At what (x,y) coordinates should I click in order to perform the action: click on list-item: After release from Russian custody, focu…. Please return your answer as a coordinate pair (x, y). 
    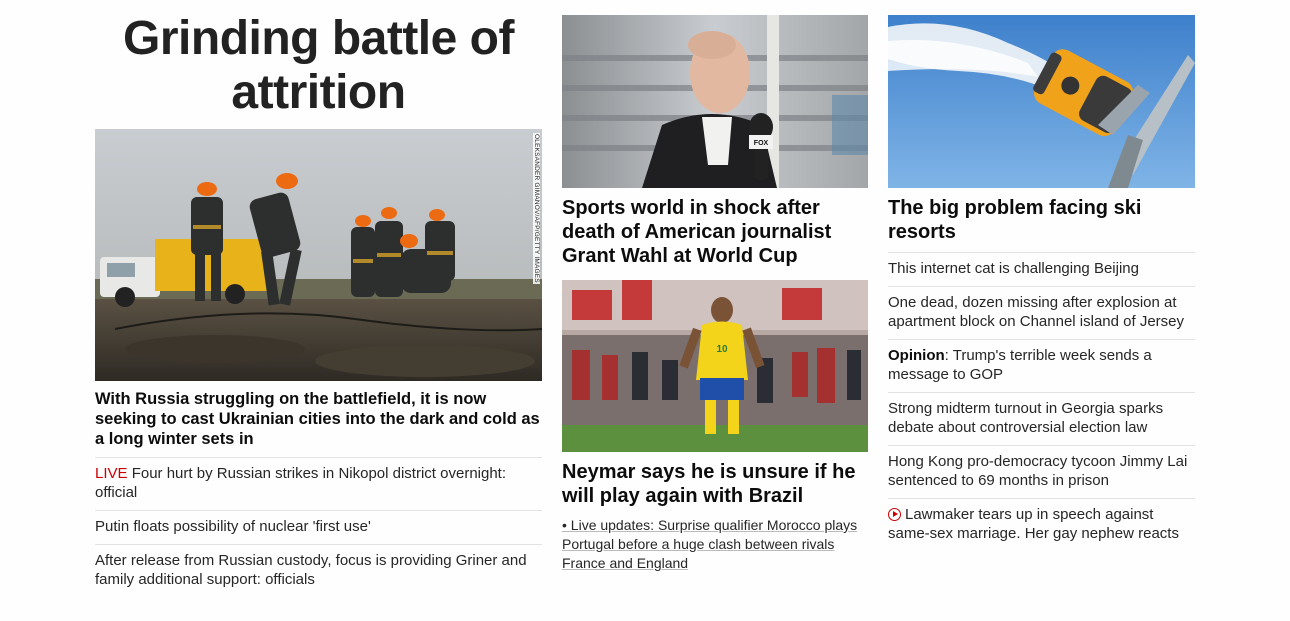
    Looking at the image, I should click on (318, 570).